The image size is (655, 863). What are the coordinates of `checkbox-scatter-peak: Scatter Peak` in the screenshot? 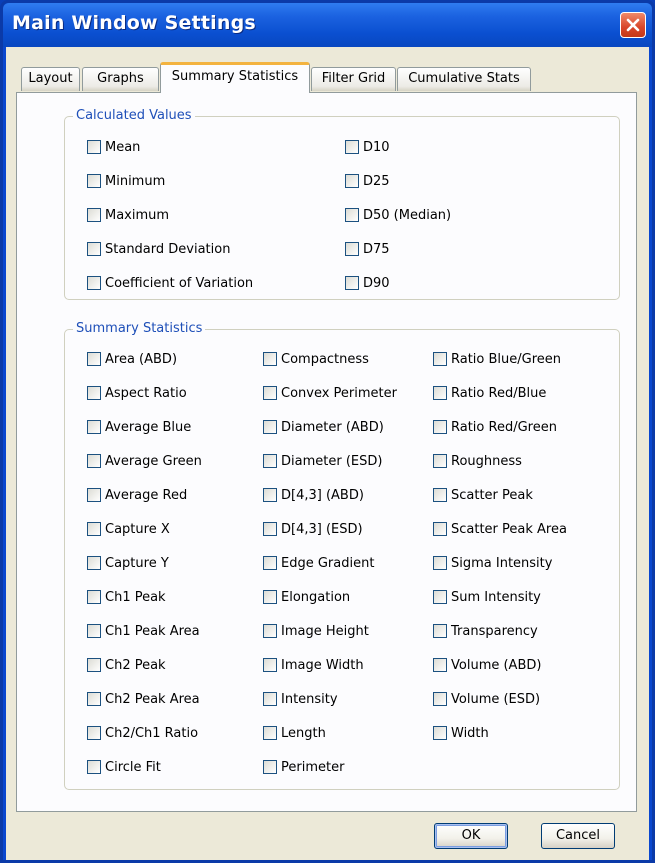 It's located at (483, 495).